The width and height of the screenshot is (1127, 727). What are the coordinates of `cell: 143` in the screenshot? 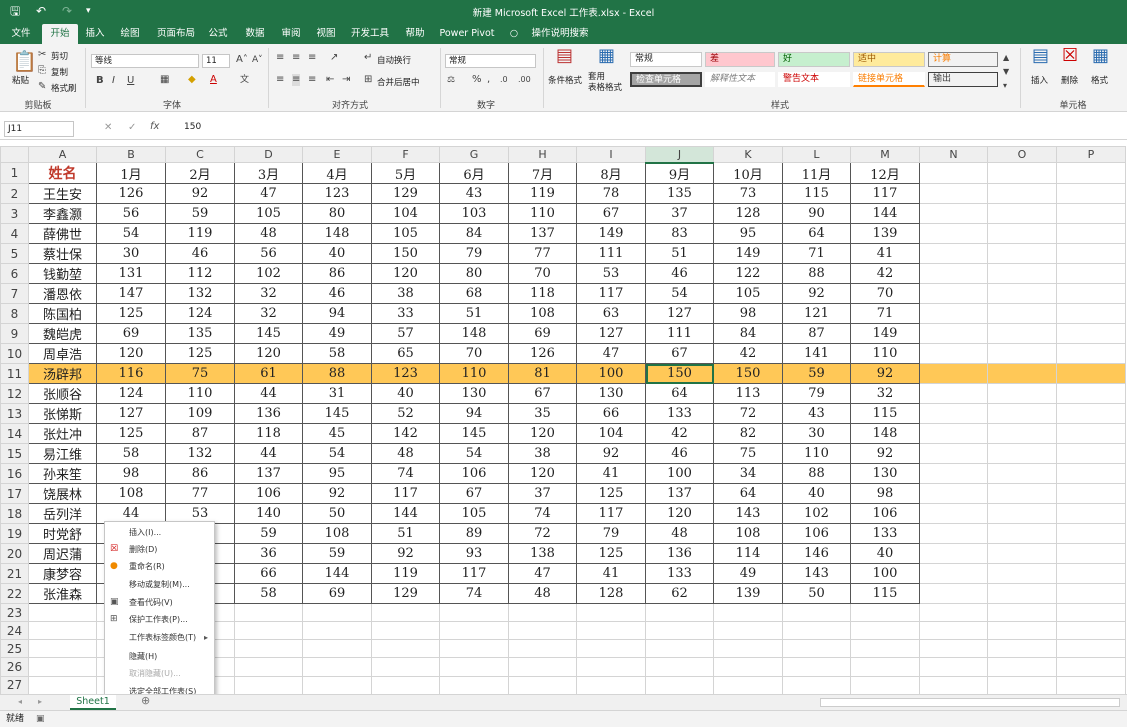 It's located at (748, 513).